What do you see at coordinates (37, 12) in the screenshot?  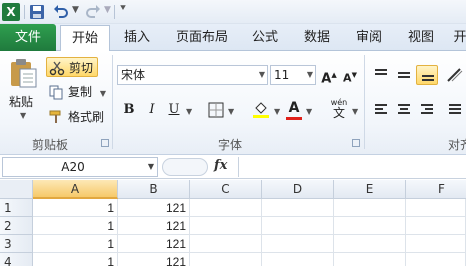 I see `save-icon` at bounding box center [37, 12].